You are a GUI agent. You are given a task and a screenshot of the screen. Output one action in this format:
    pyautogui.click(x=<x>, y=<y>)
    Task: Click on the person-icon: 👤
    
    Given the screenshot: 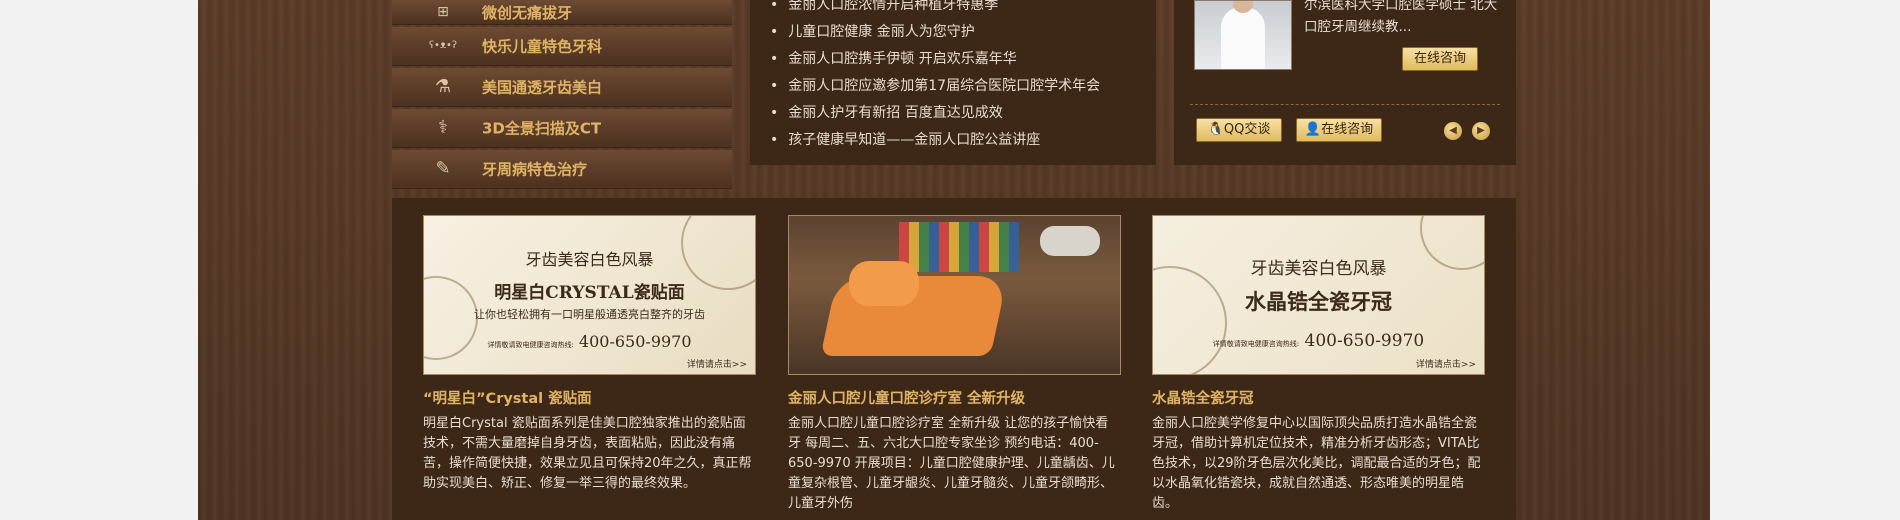 What is the action you would take?
    pyautogui.click(x=1313, y=129)
    